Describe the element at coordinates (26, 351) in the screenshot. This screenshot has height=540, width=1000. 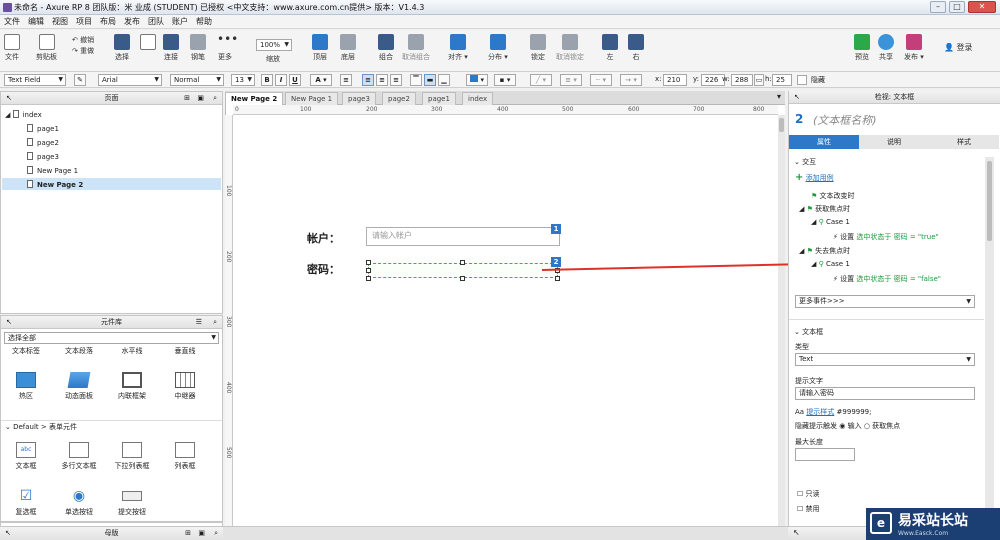
I see `widget-text-label: 文本标签` at that location.